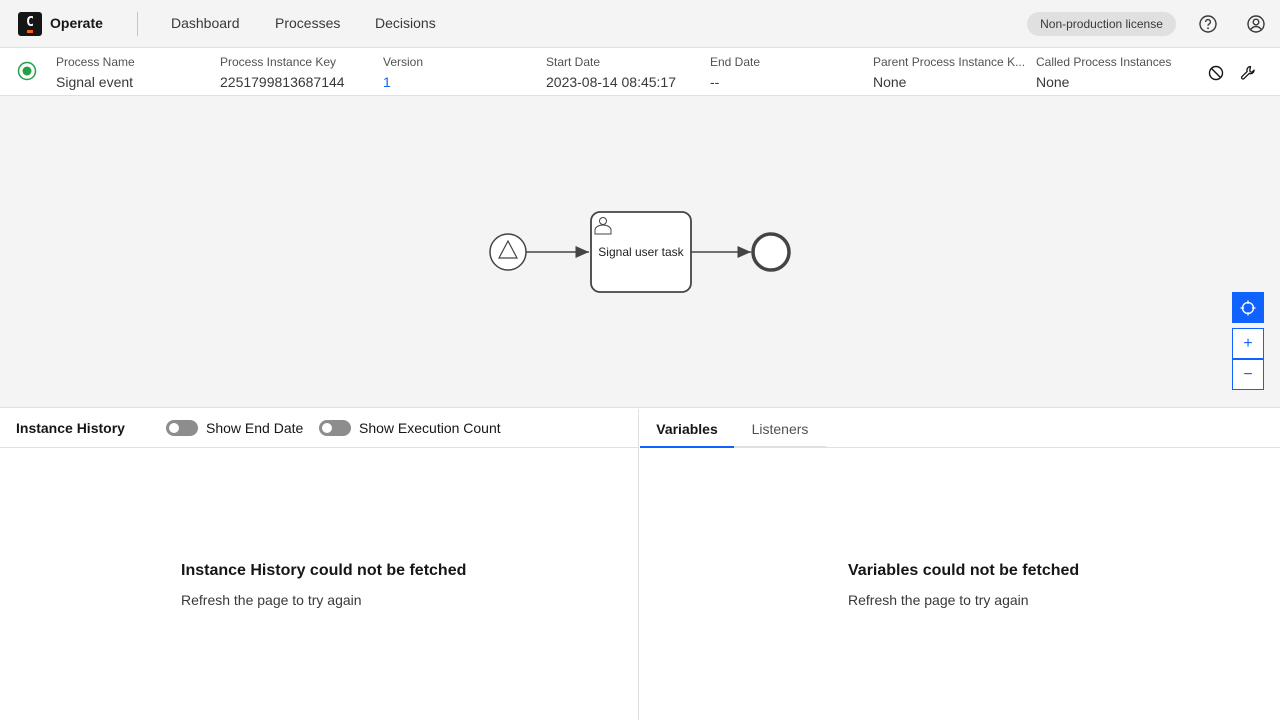 Image resolution: width=1280 pixels, height=720 pixels. What do you see at coordinates (324, 570) in the screenshot?
I see `instance-history-error-title: Instance History could not be fetched` at bounding box center [324, 570].